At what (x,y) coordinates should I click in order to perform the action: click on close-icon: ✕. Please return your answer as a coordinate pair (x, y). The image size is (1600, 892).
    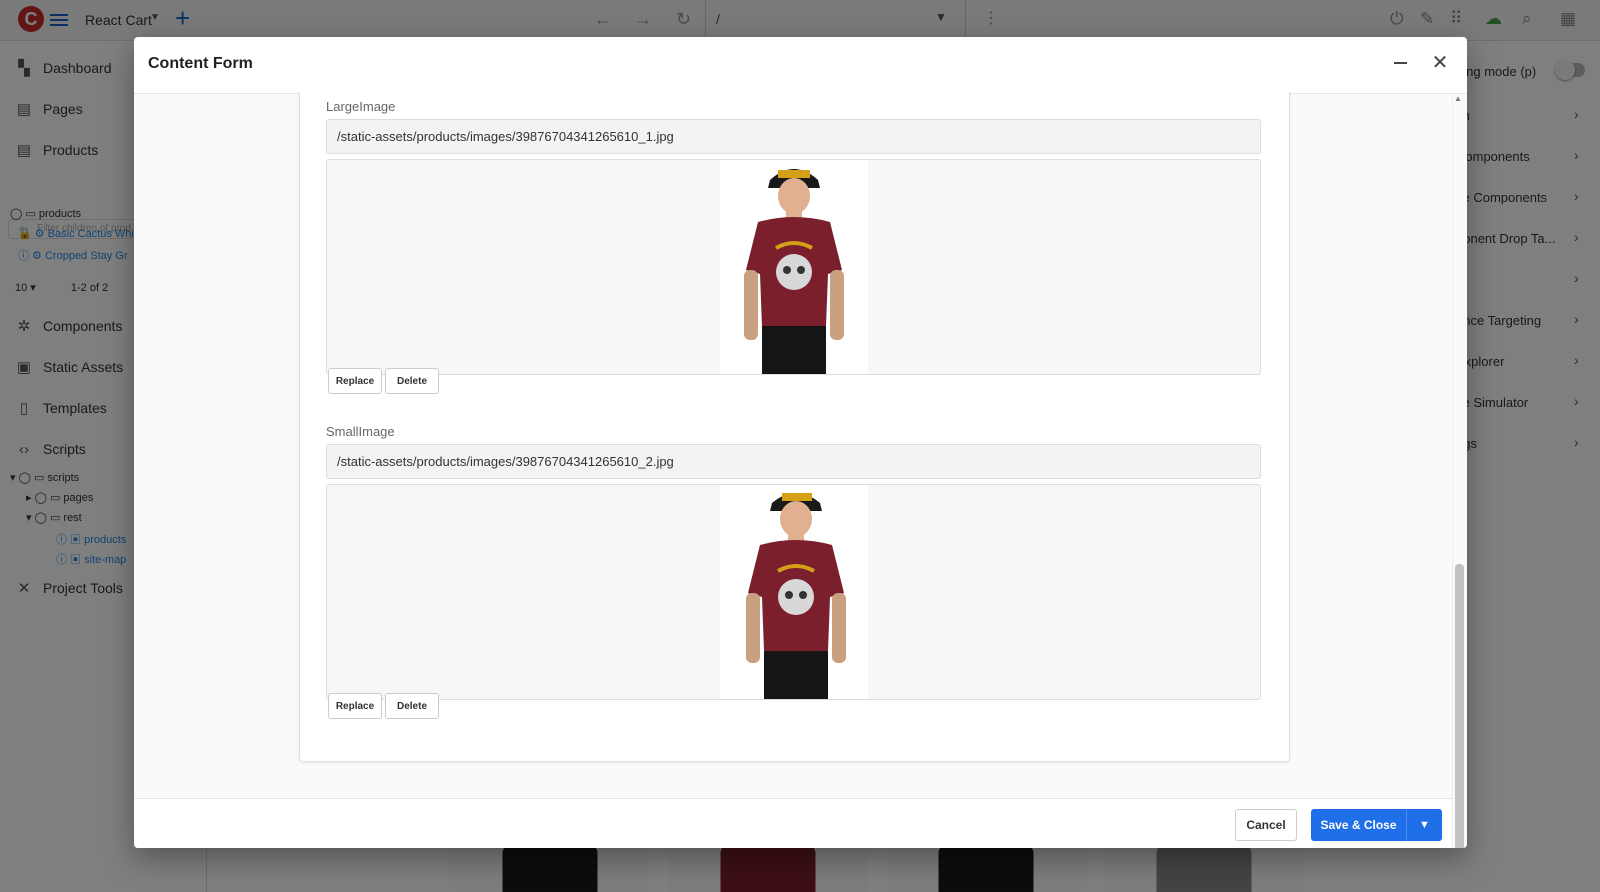
    Looking at the image, I should click on (1440, 63).